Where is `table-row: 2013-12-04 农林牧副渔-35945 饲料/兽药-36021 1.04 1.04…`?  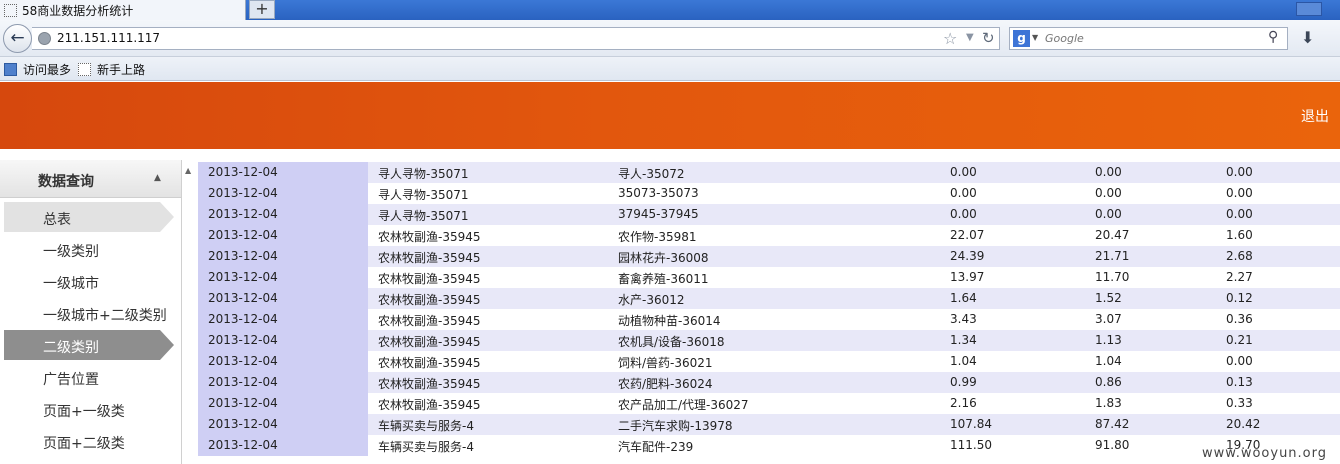
table-row: 2013-12-04 农林牧副渔-35945 饲料/兽药-36021 1.04 1.04… is located at coordinates (769, 361).